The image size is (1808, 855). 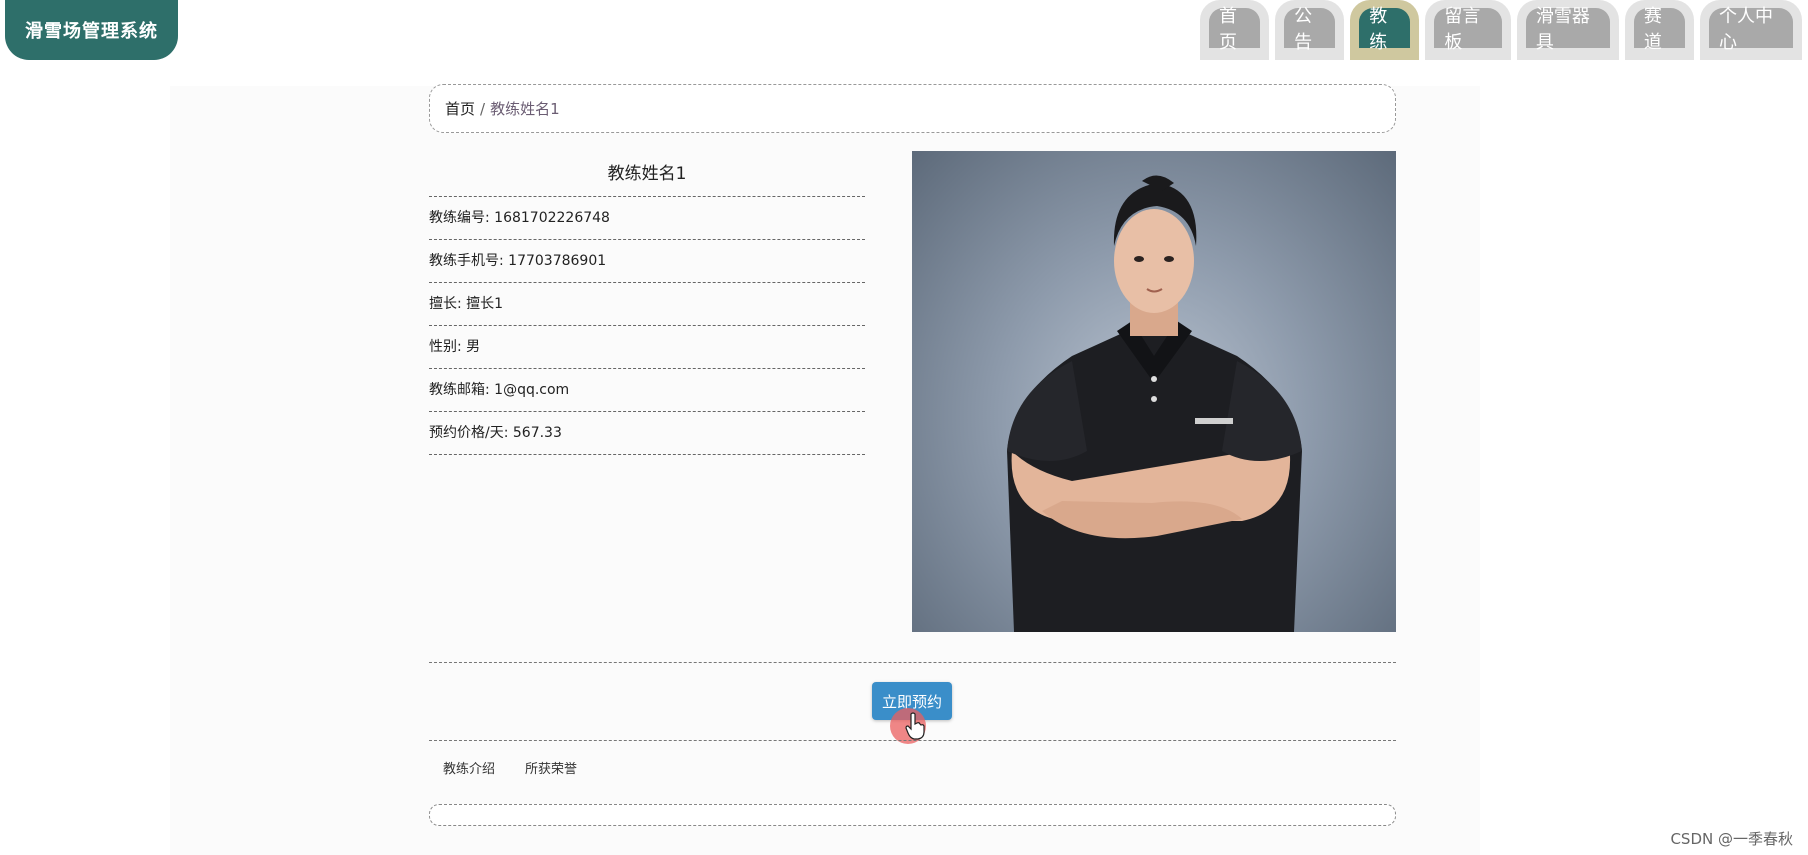 I want to click on watermark: CSDN @一季春秋, so click(x=1731, y=839).